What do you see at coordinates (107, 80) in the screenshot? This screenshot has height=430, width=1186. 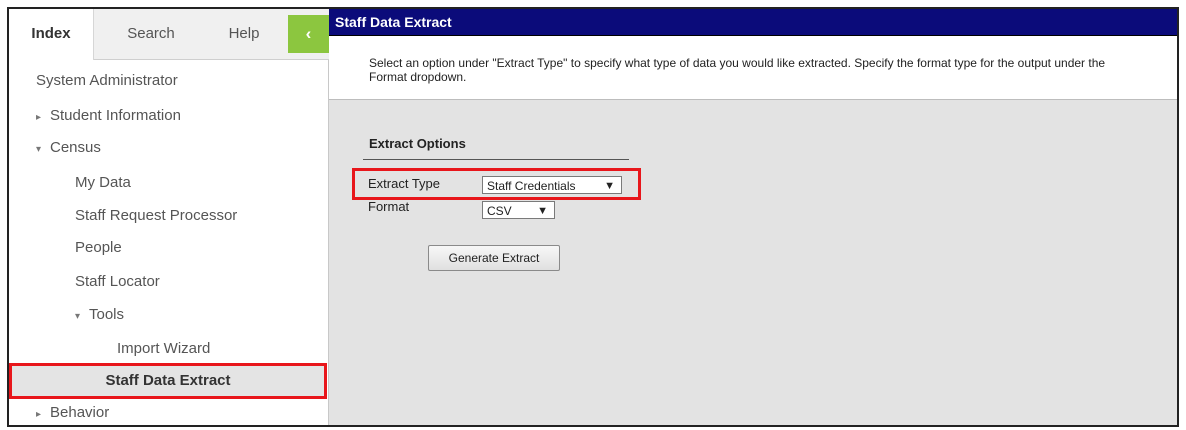 I see `sidebar-item-label: System Administrator` at bounding box center [107, 80].